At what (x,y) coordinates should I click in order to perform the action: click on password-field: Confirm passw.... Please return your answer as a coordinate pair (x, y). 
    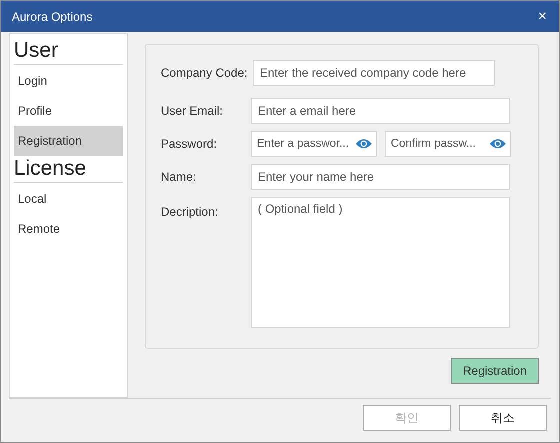
    Looking at the image, I should click on (448, 144).